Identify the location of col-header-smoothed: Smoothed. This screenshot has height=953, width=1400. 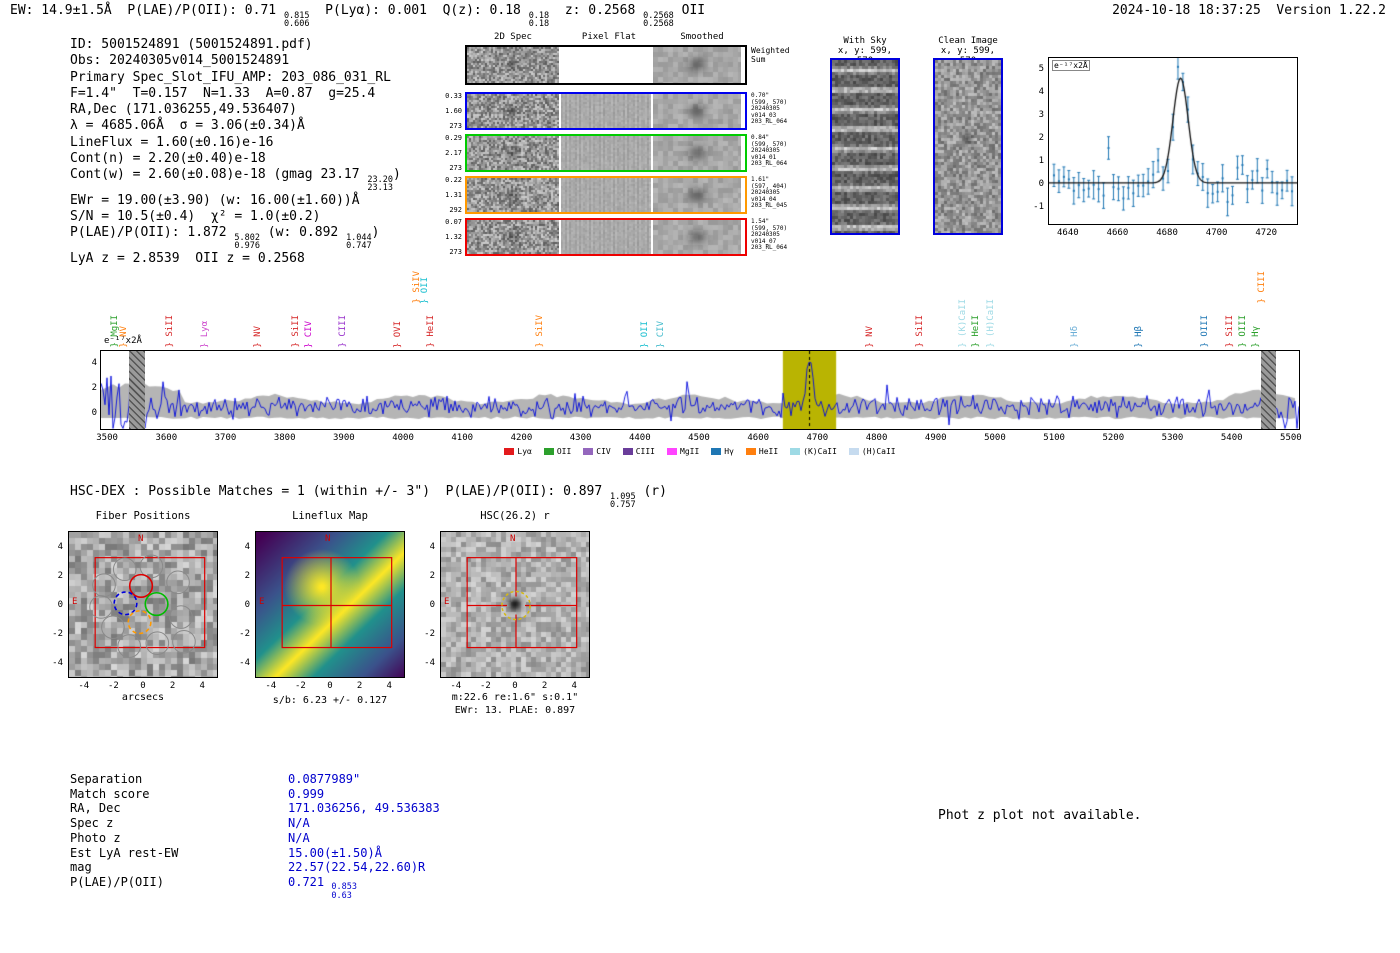
(702, 37).